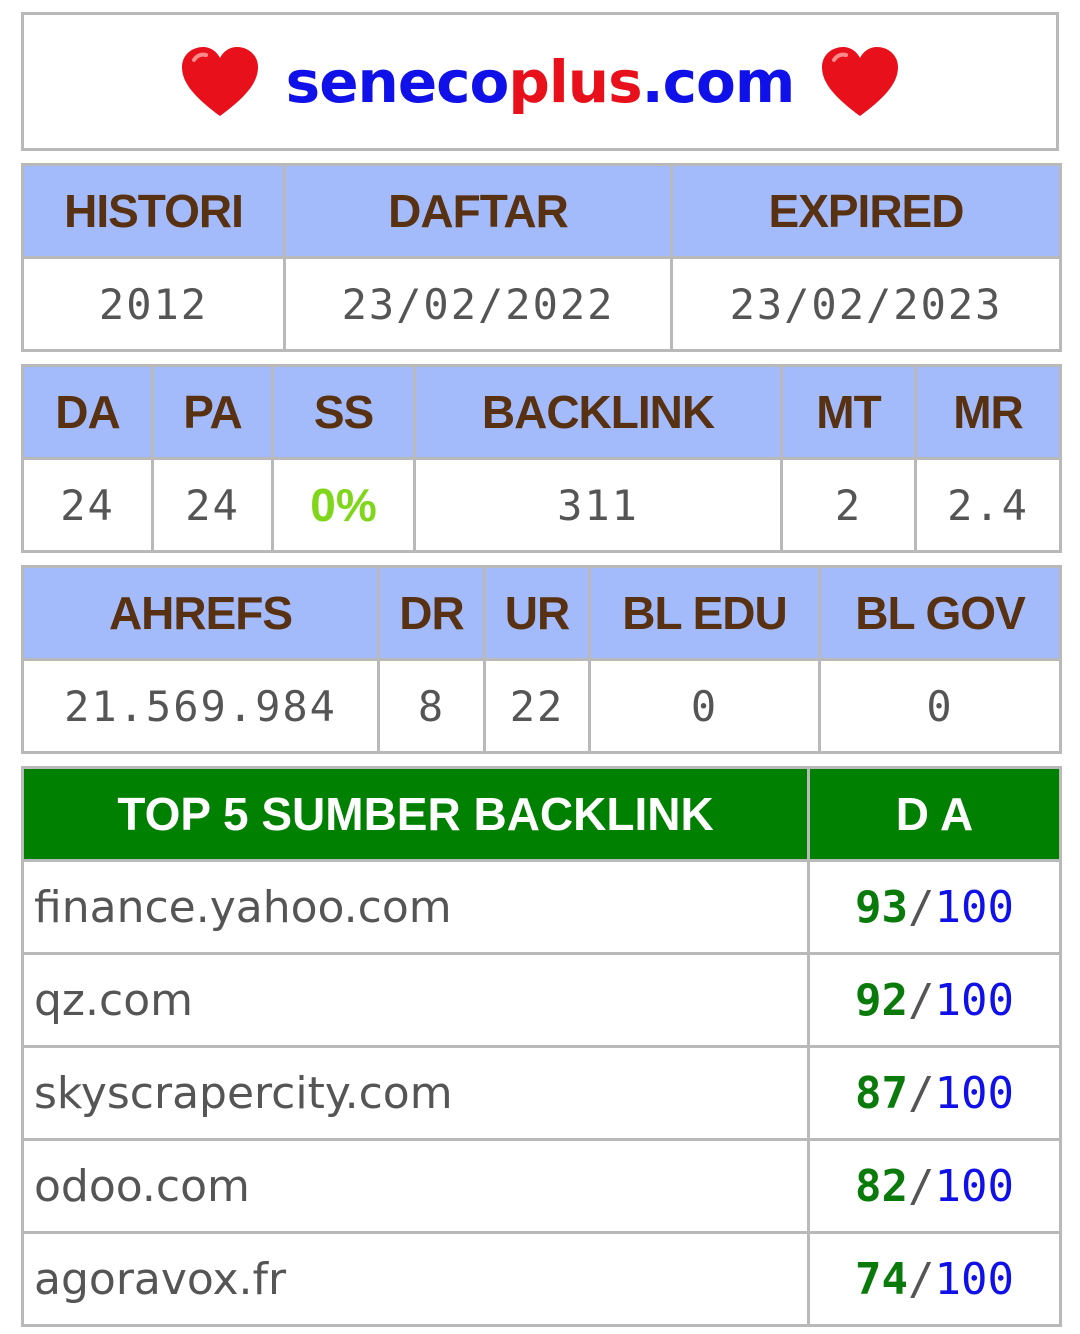 This screenshot has width=1080, height=1334. I want to click on backlink-site: qz.com, so click(415, 1000).